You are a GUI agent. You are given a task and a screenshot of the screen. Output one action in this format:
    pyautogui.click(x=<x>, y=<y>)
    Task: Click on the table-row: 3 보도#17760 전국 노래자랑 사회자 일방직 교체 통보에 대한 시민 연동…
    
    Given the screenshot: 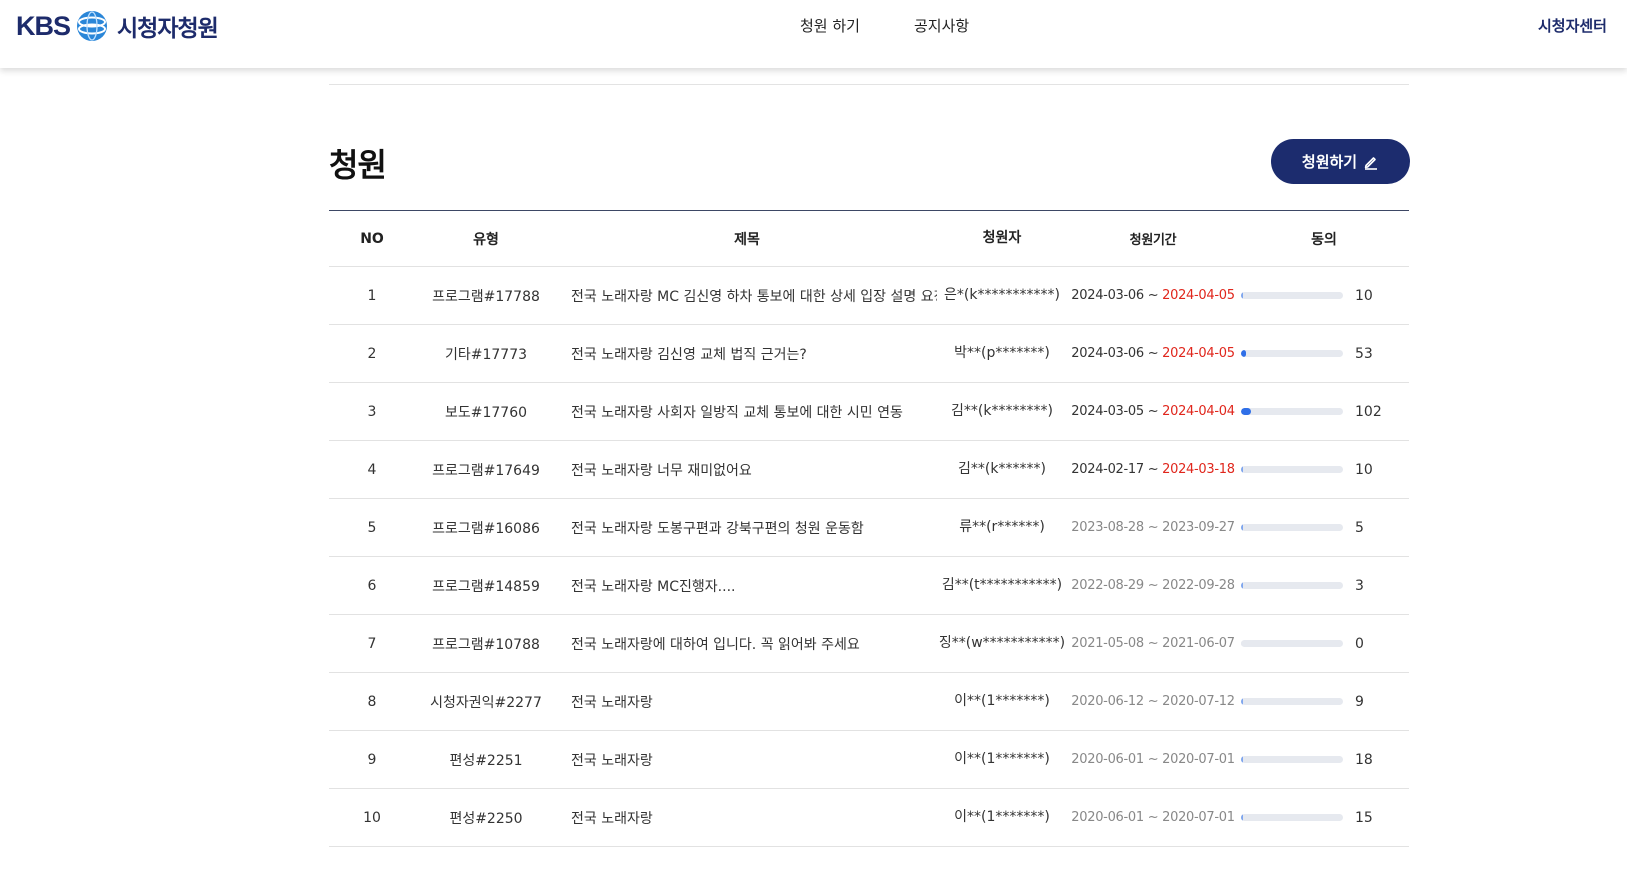 What is the action you would take?
    pyautogui.click(x=869, y=412)
    